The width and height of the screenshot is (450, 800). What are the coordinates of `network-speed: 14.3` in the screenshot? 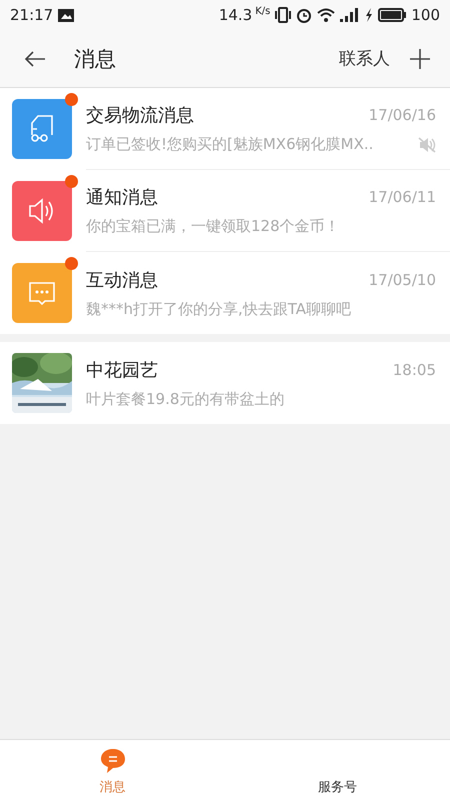 It's located at (235, 15).